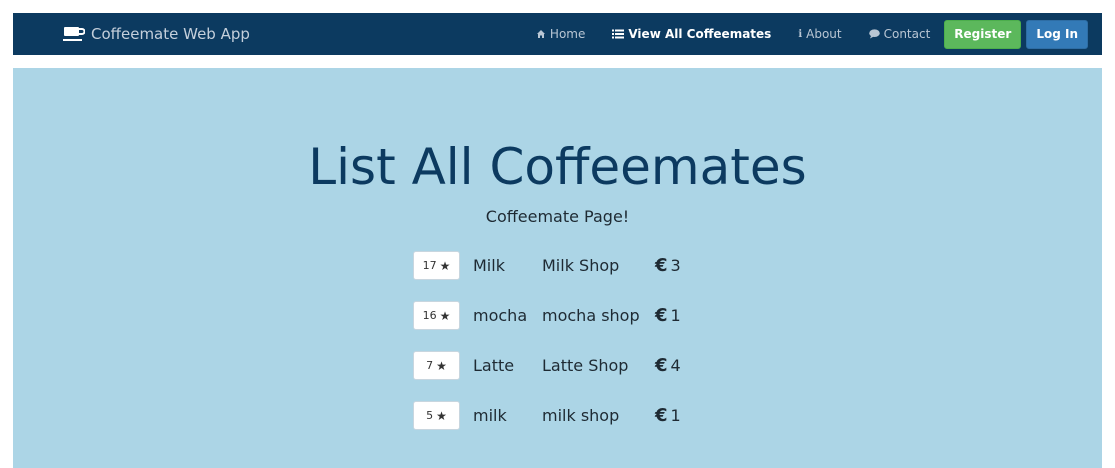 This screenshot has height=468, width=1115. Describe the element at coordinates (907, 34) in the screenshot. I see `nav-contact-label: Contact` at that location.